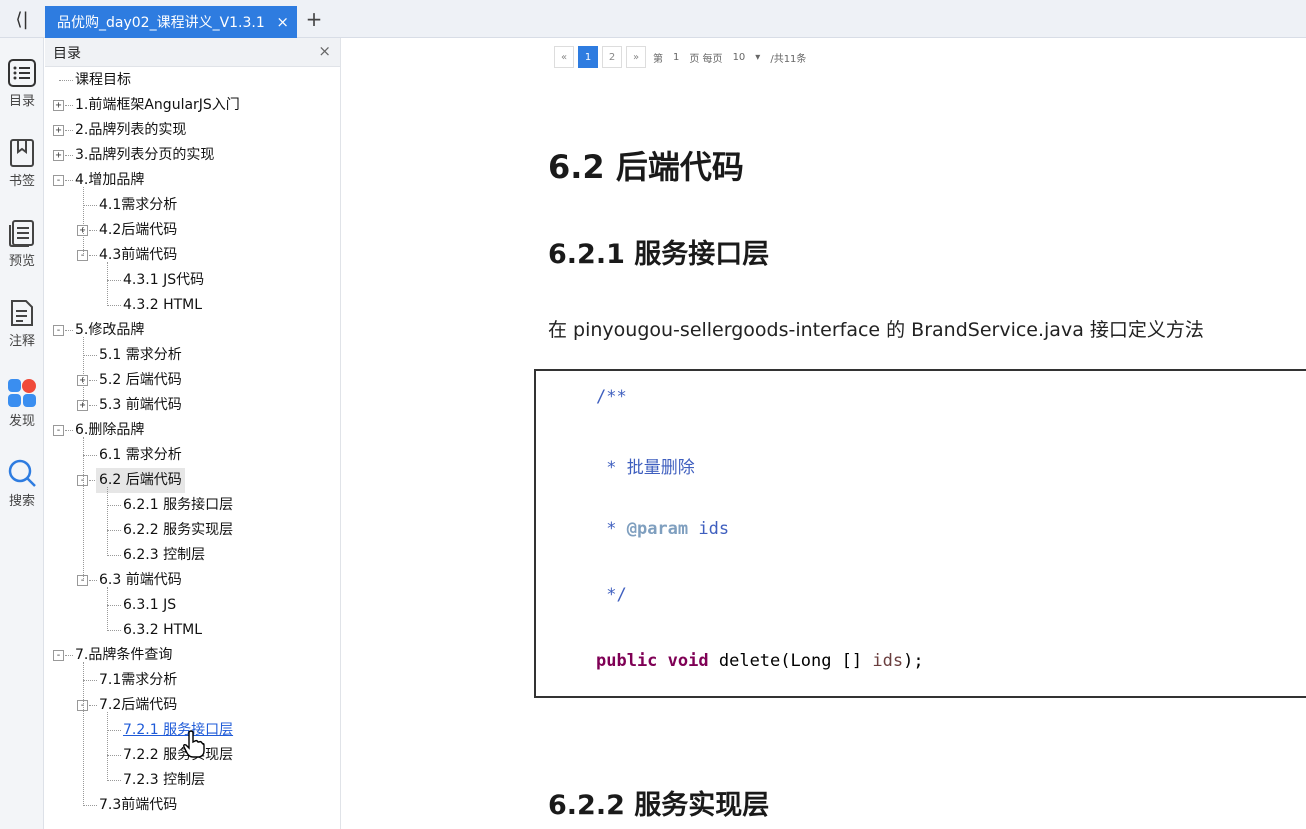  Describe the element at coordinates (588, 57) in the screenshot. I see `page-button: 1` at that location.